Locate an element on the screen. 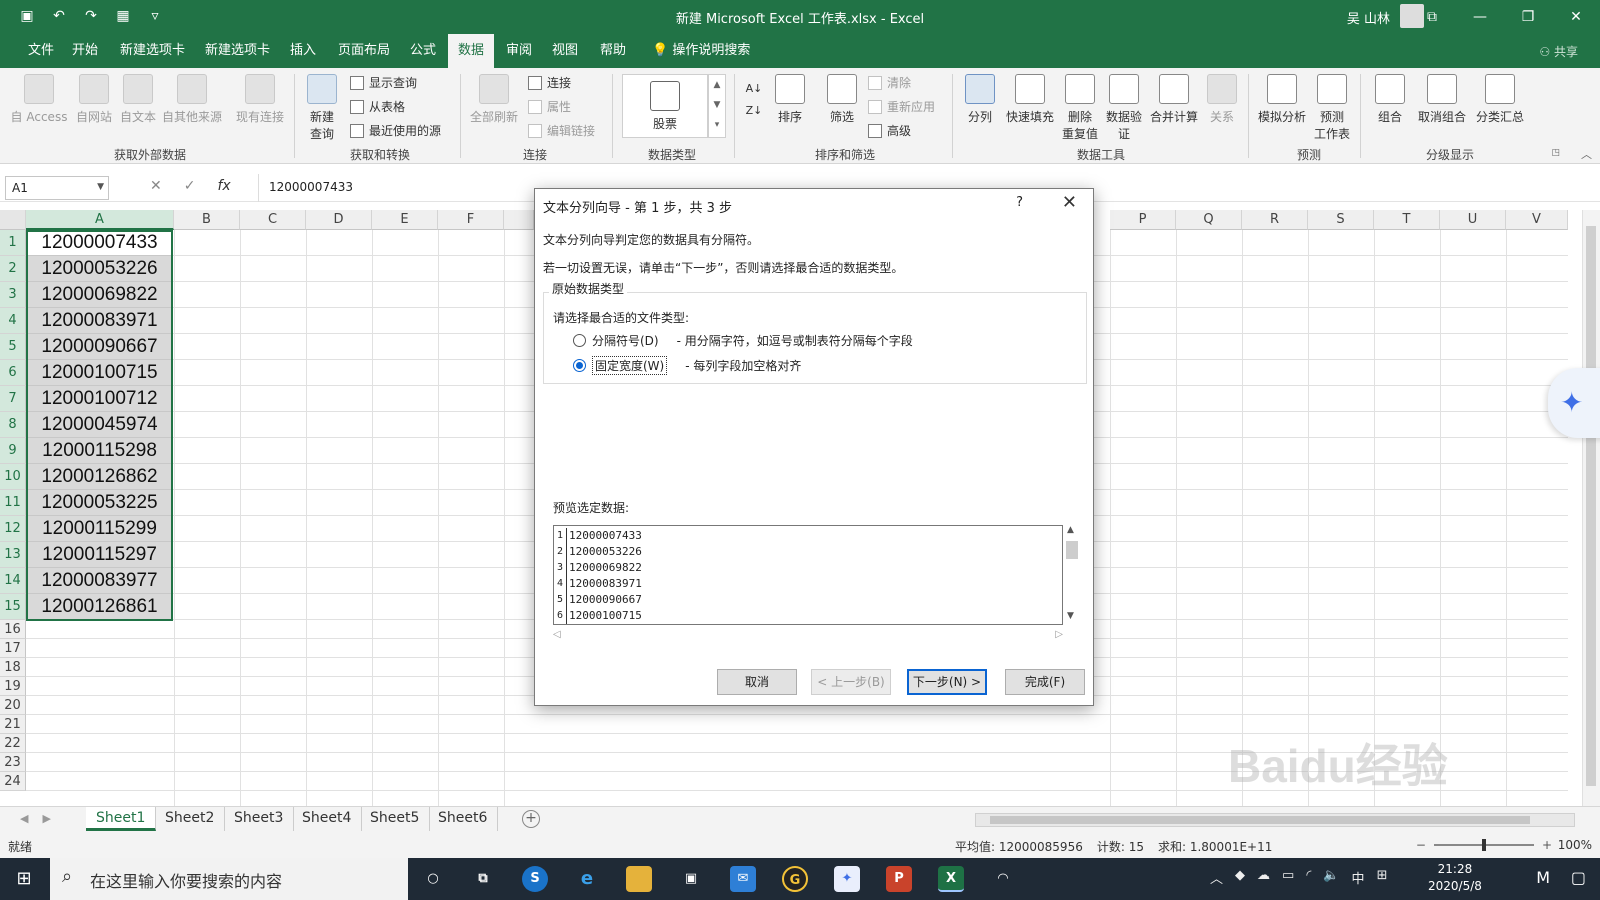 This screenshot has width=1600, height=900. volume-icon: 🔈 is located at coordinates (1331, 877).